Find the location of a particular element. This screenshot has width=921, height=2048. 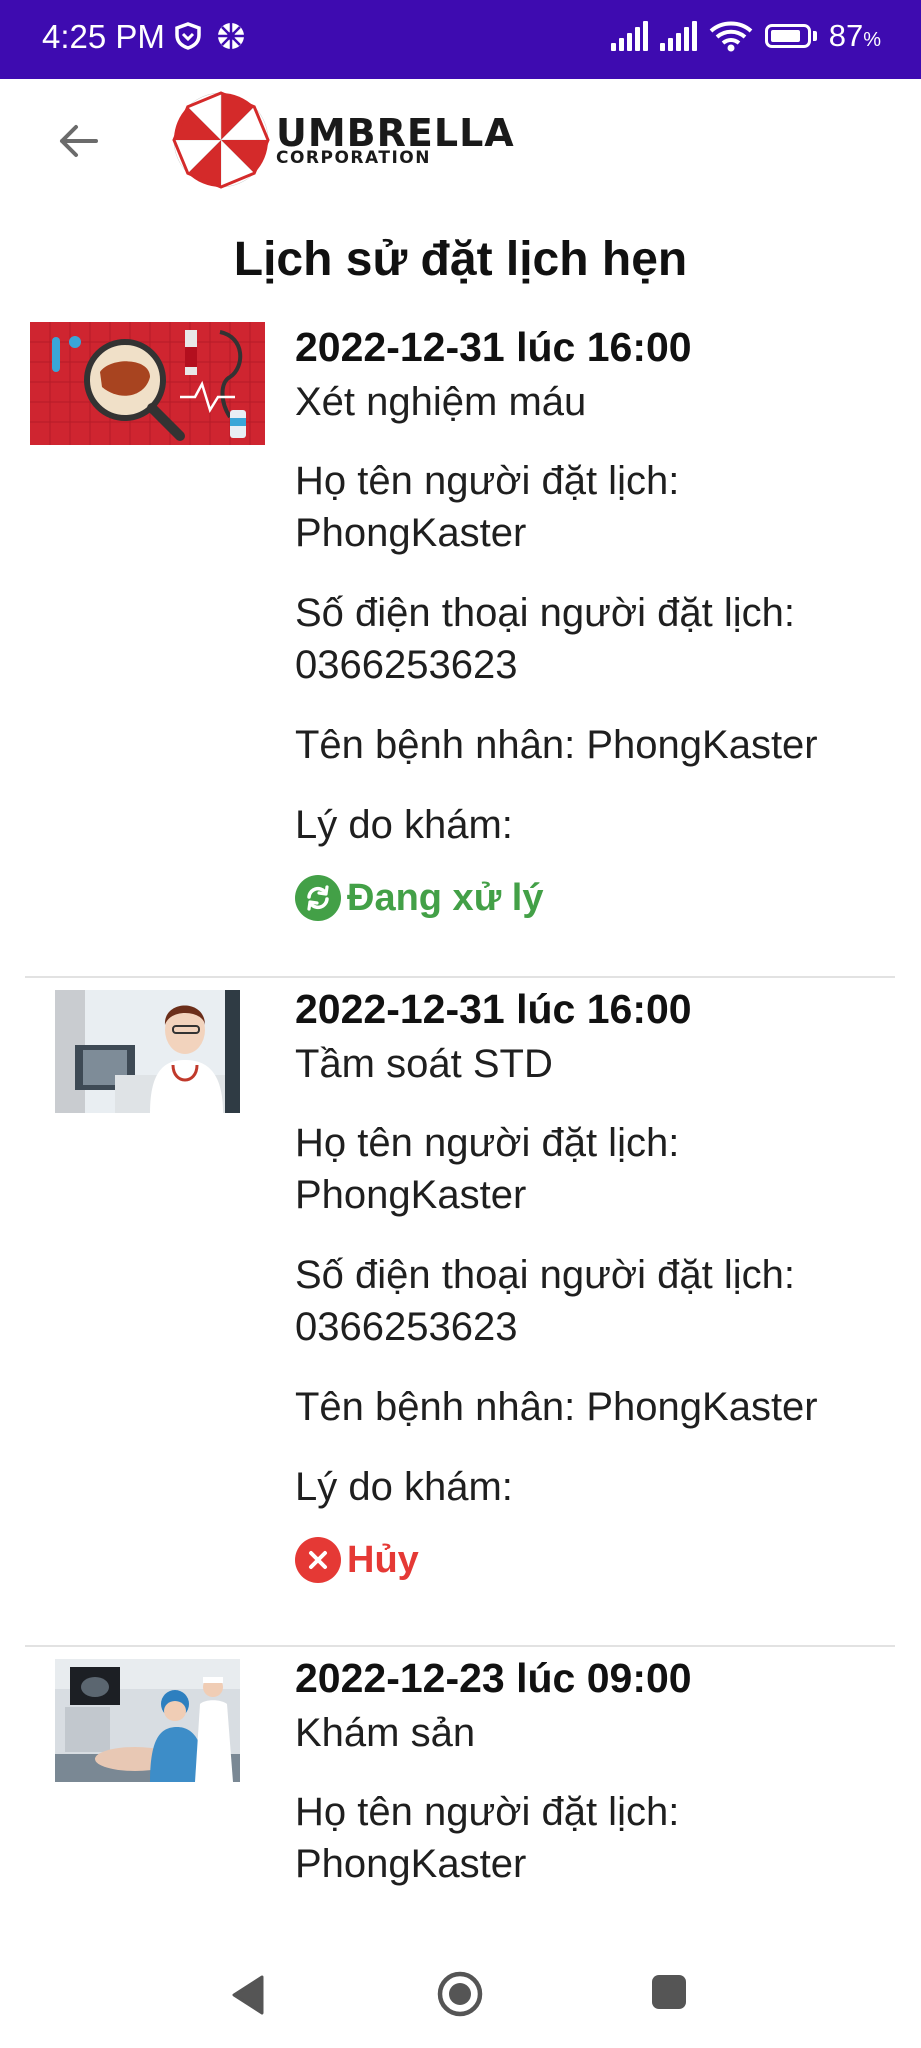

page-title: Lịch sử đặt lịch hẹn is located at coordinates (460, 259).